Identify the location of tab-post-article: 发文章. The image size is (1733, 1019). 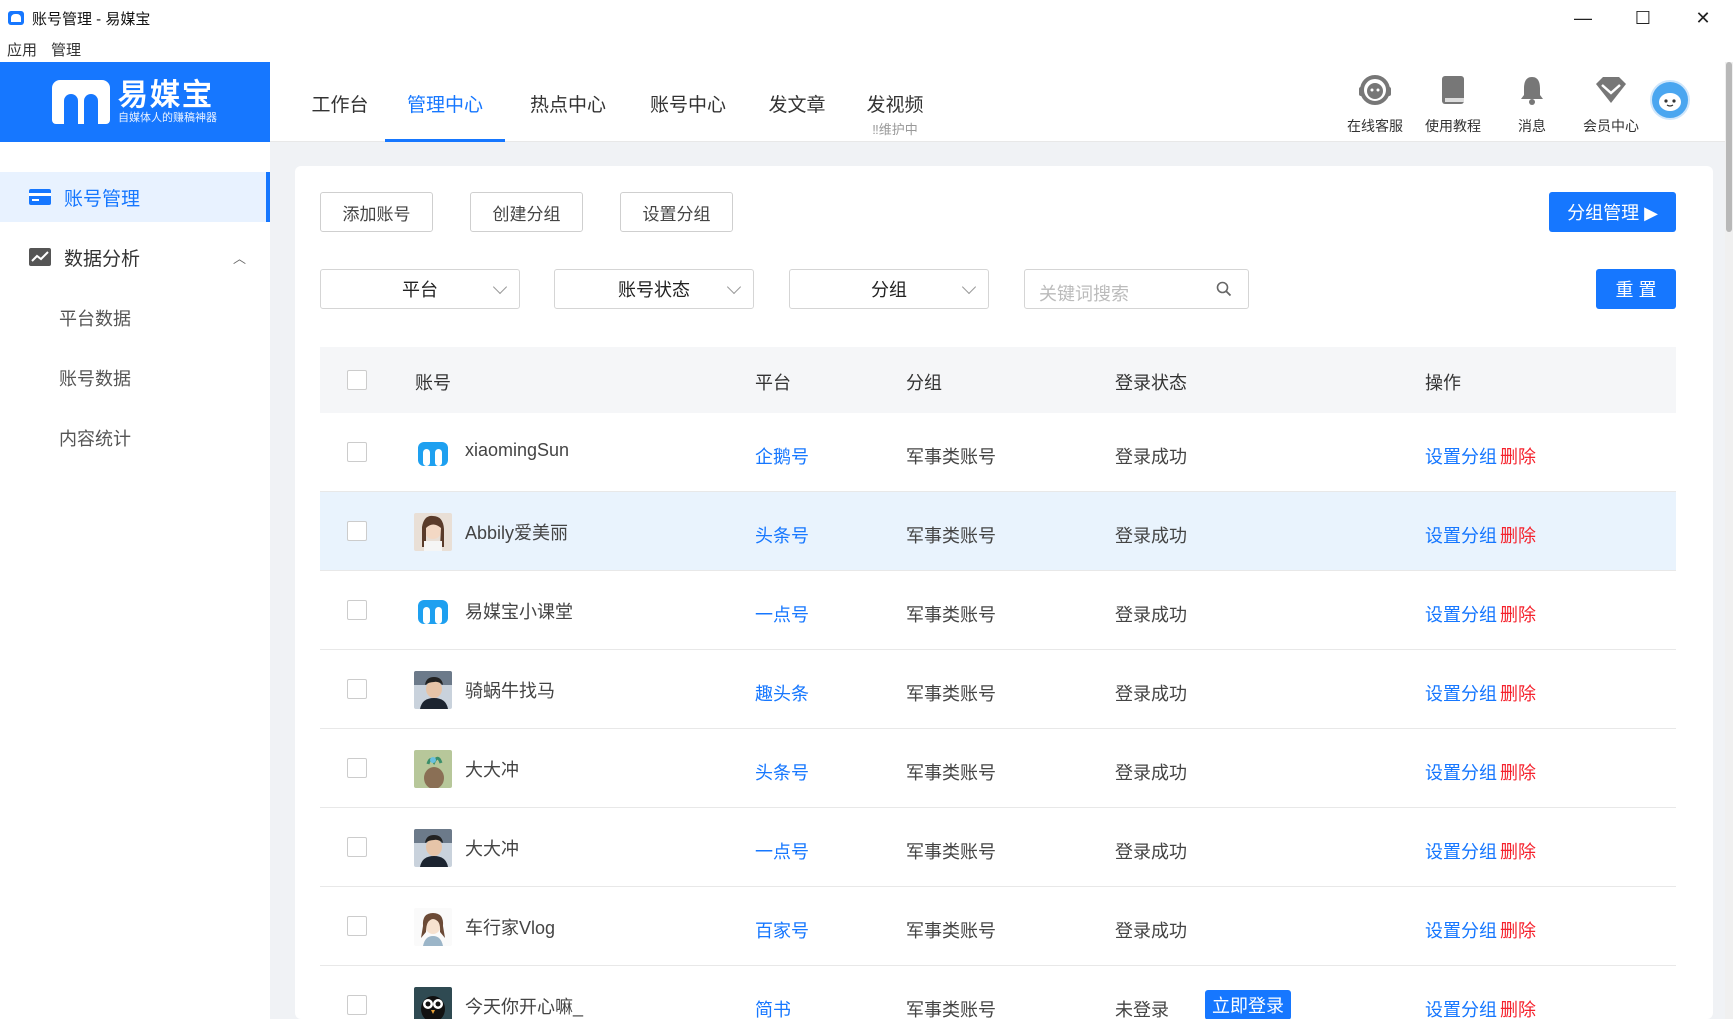
(797, 102).